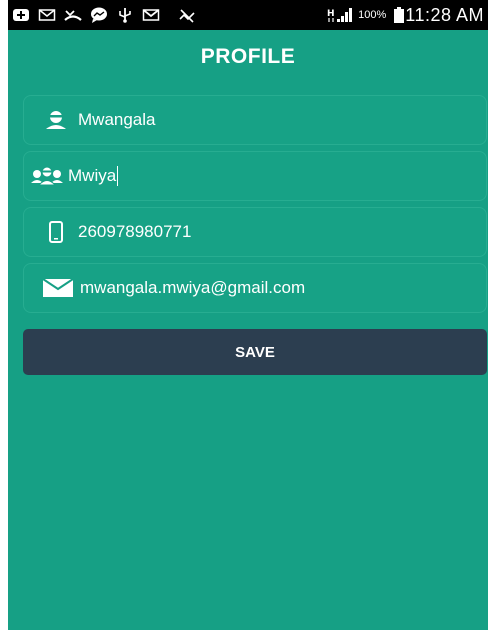 The image size is (490, 630). What do you see at coordinates (73, 15) in the screenshot?
I see `missed-call-icon` at bounding box center [73, 15].